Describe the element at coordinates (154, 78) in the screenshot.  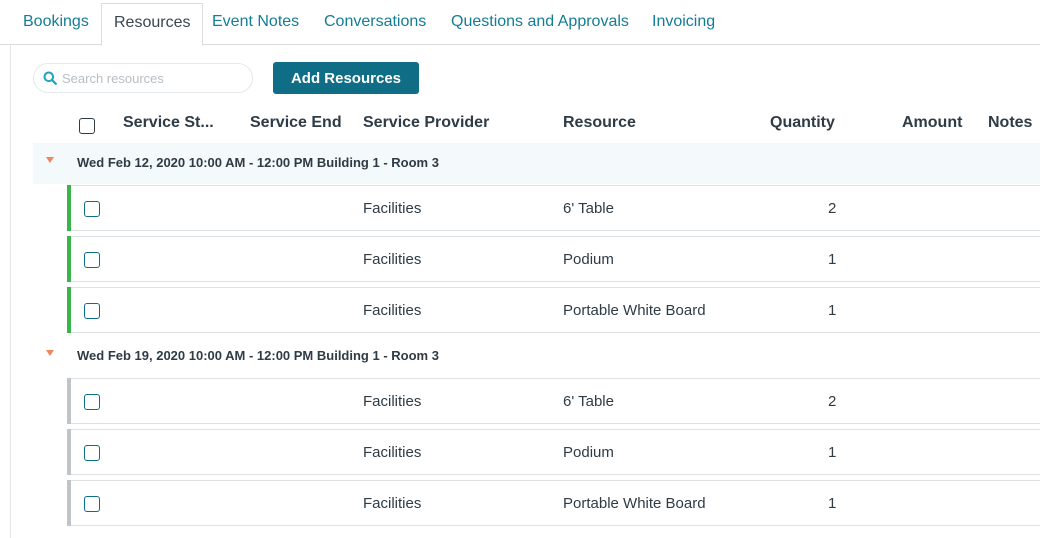
I see `search-input` at that location.